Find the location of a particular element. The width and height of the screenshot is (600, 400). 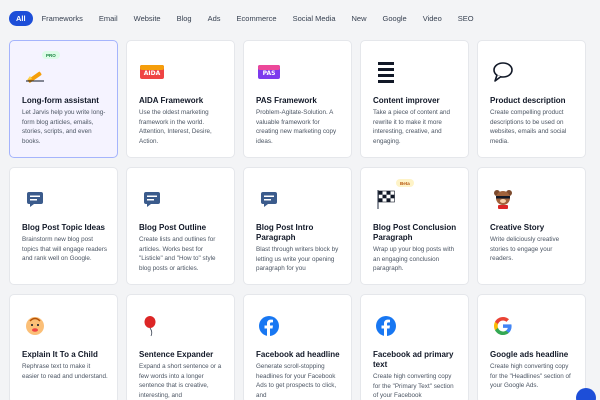

filter-frameworks: Frameworks is located at coordinates (62, 18).